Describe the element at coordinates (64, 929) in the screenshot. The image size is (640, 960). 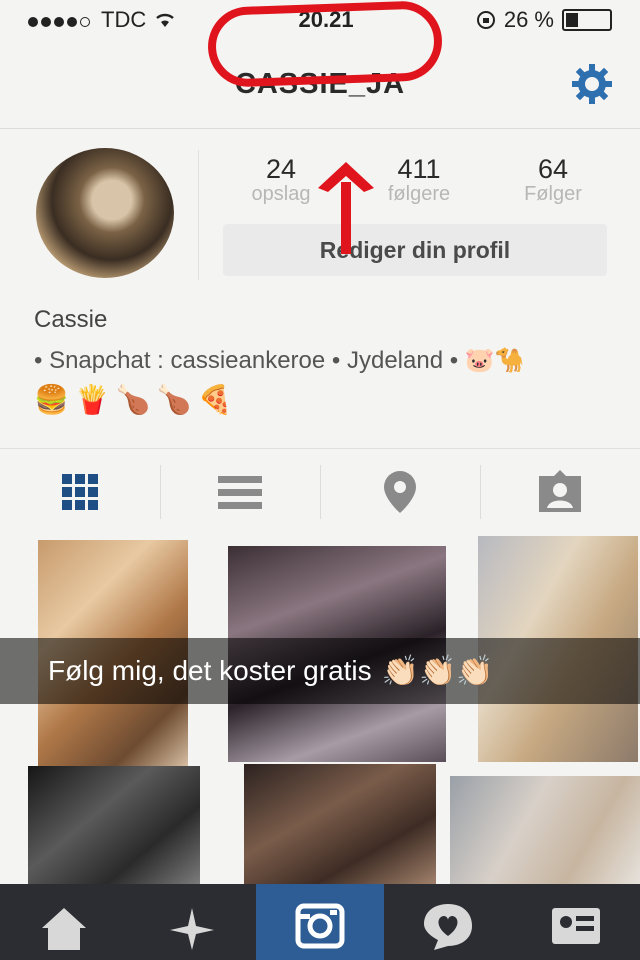
I see `home-icon` at that location.